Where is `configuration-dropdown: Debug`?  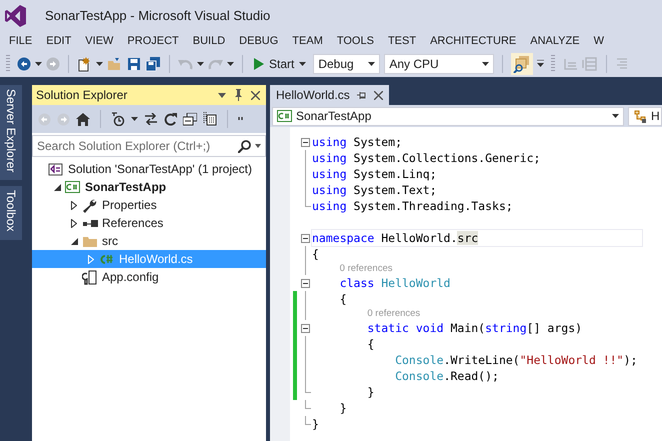
configuration-dropdown: Debug is located at coordinates (346, 64).